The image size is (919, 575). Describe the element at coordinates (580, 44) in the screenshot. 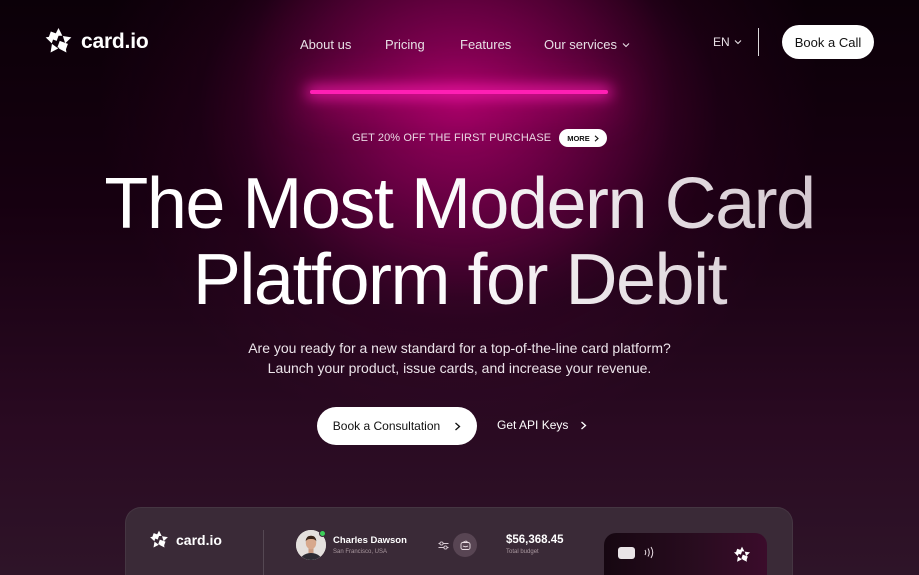

I see `nav-item-services-label: Our services` at that location.